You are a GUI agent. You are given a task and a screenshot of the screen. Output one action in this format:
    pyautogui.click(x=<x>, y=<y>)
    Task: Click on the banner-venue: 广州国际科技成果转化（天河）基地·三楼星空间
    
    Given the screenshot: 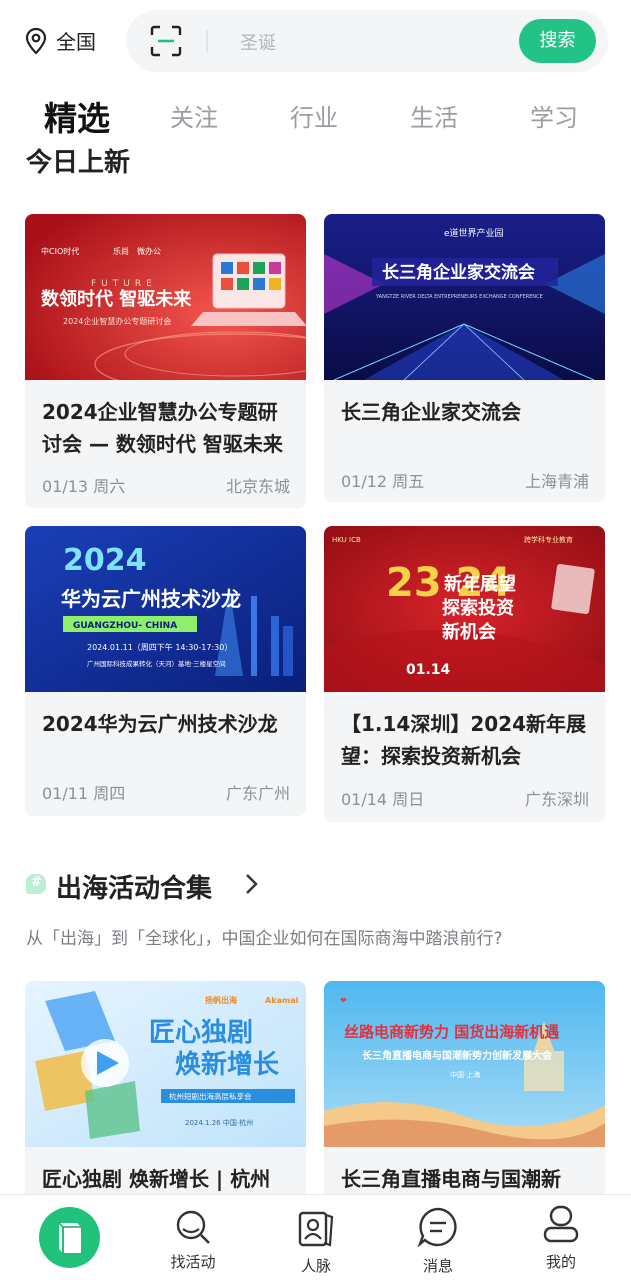 What is the action you would take?
    pyautogui.click(x=156, y=663)
    